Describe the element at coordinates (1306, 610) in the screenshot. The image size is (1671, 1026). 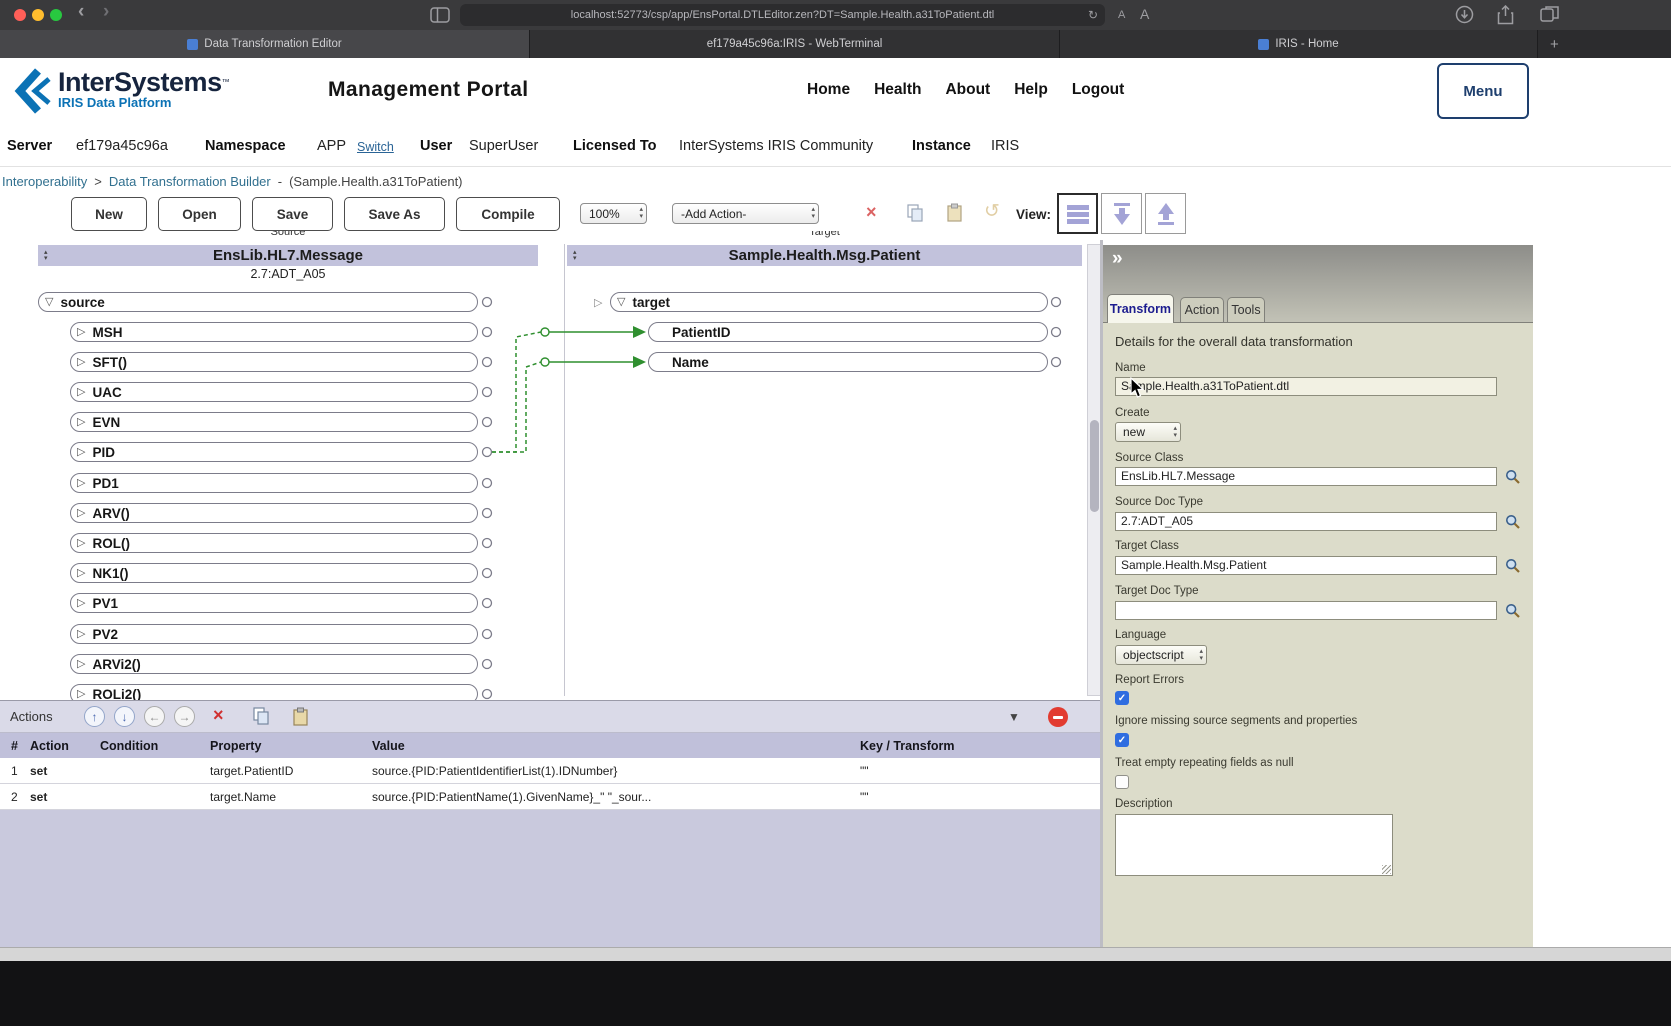
I see `target-doc-type-field` at that location.